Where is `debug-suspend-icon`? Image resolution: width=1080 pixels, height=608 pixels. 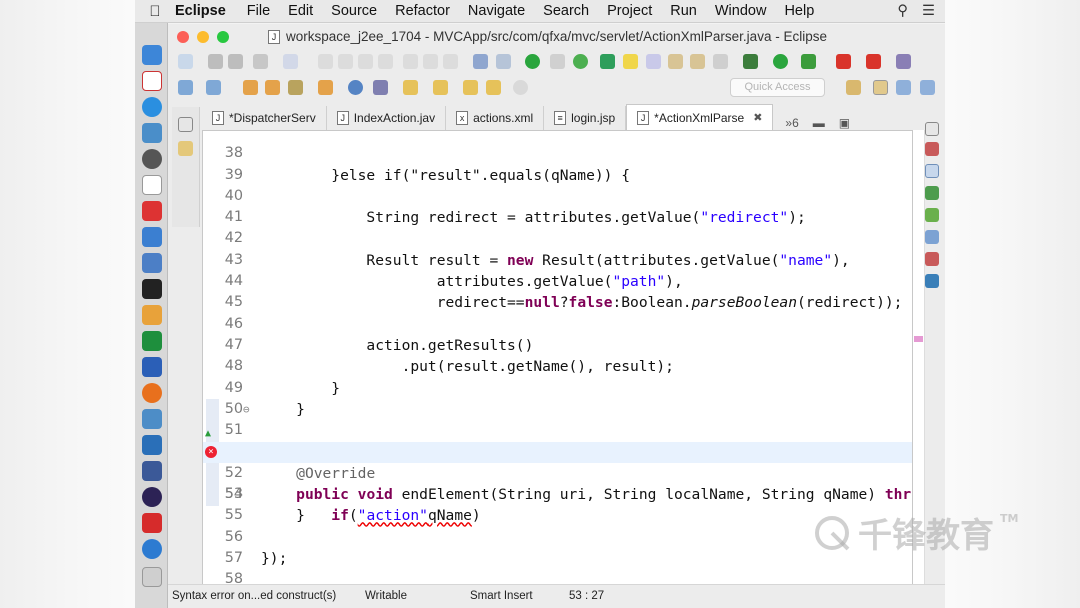 debug-suspend-icon is located at coordinates (345, 61).